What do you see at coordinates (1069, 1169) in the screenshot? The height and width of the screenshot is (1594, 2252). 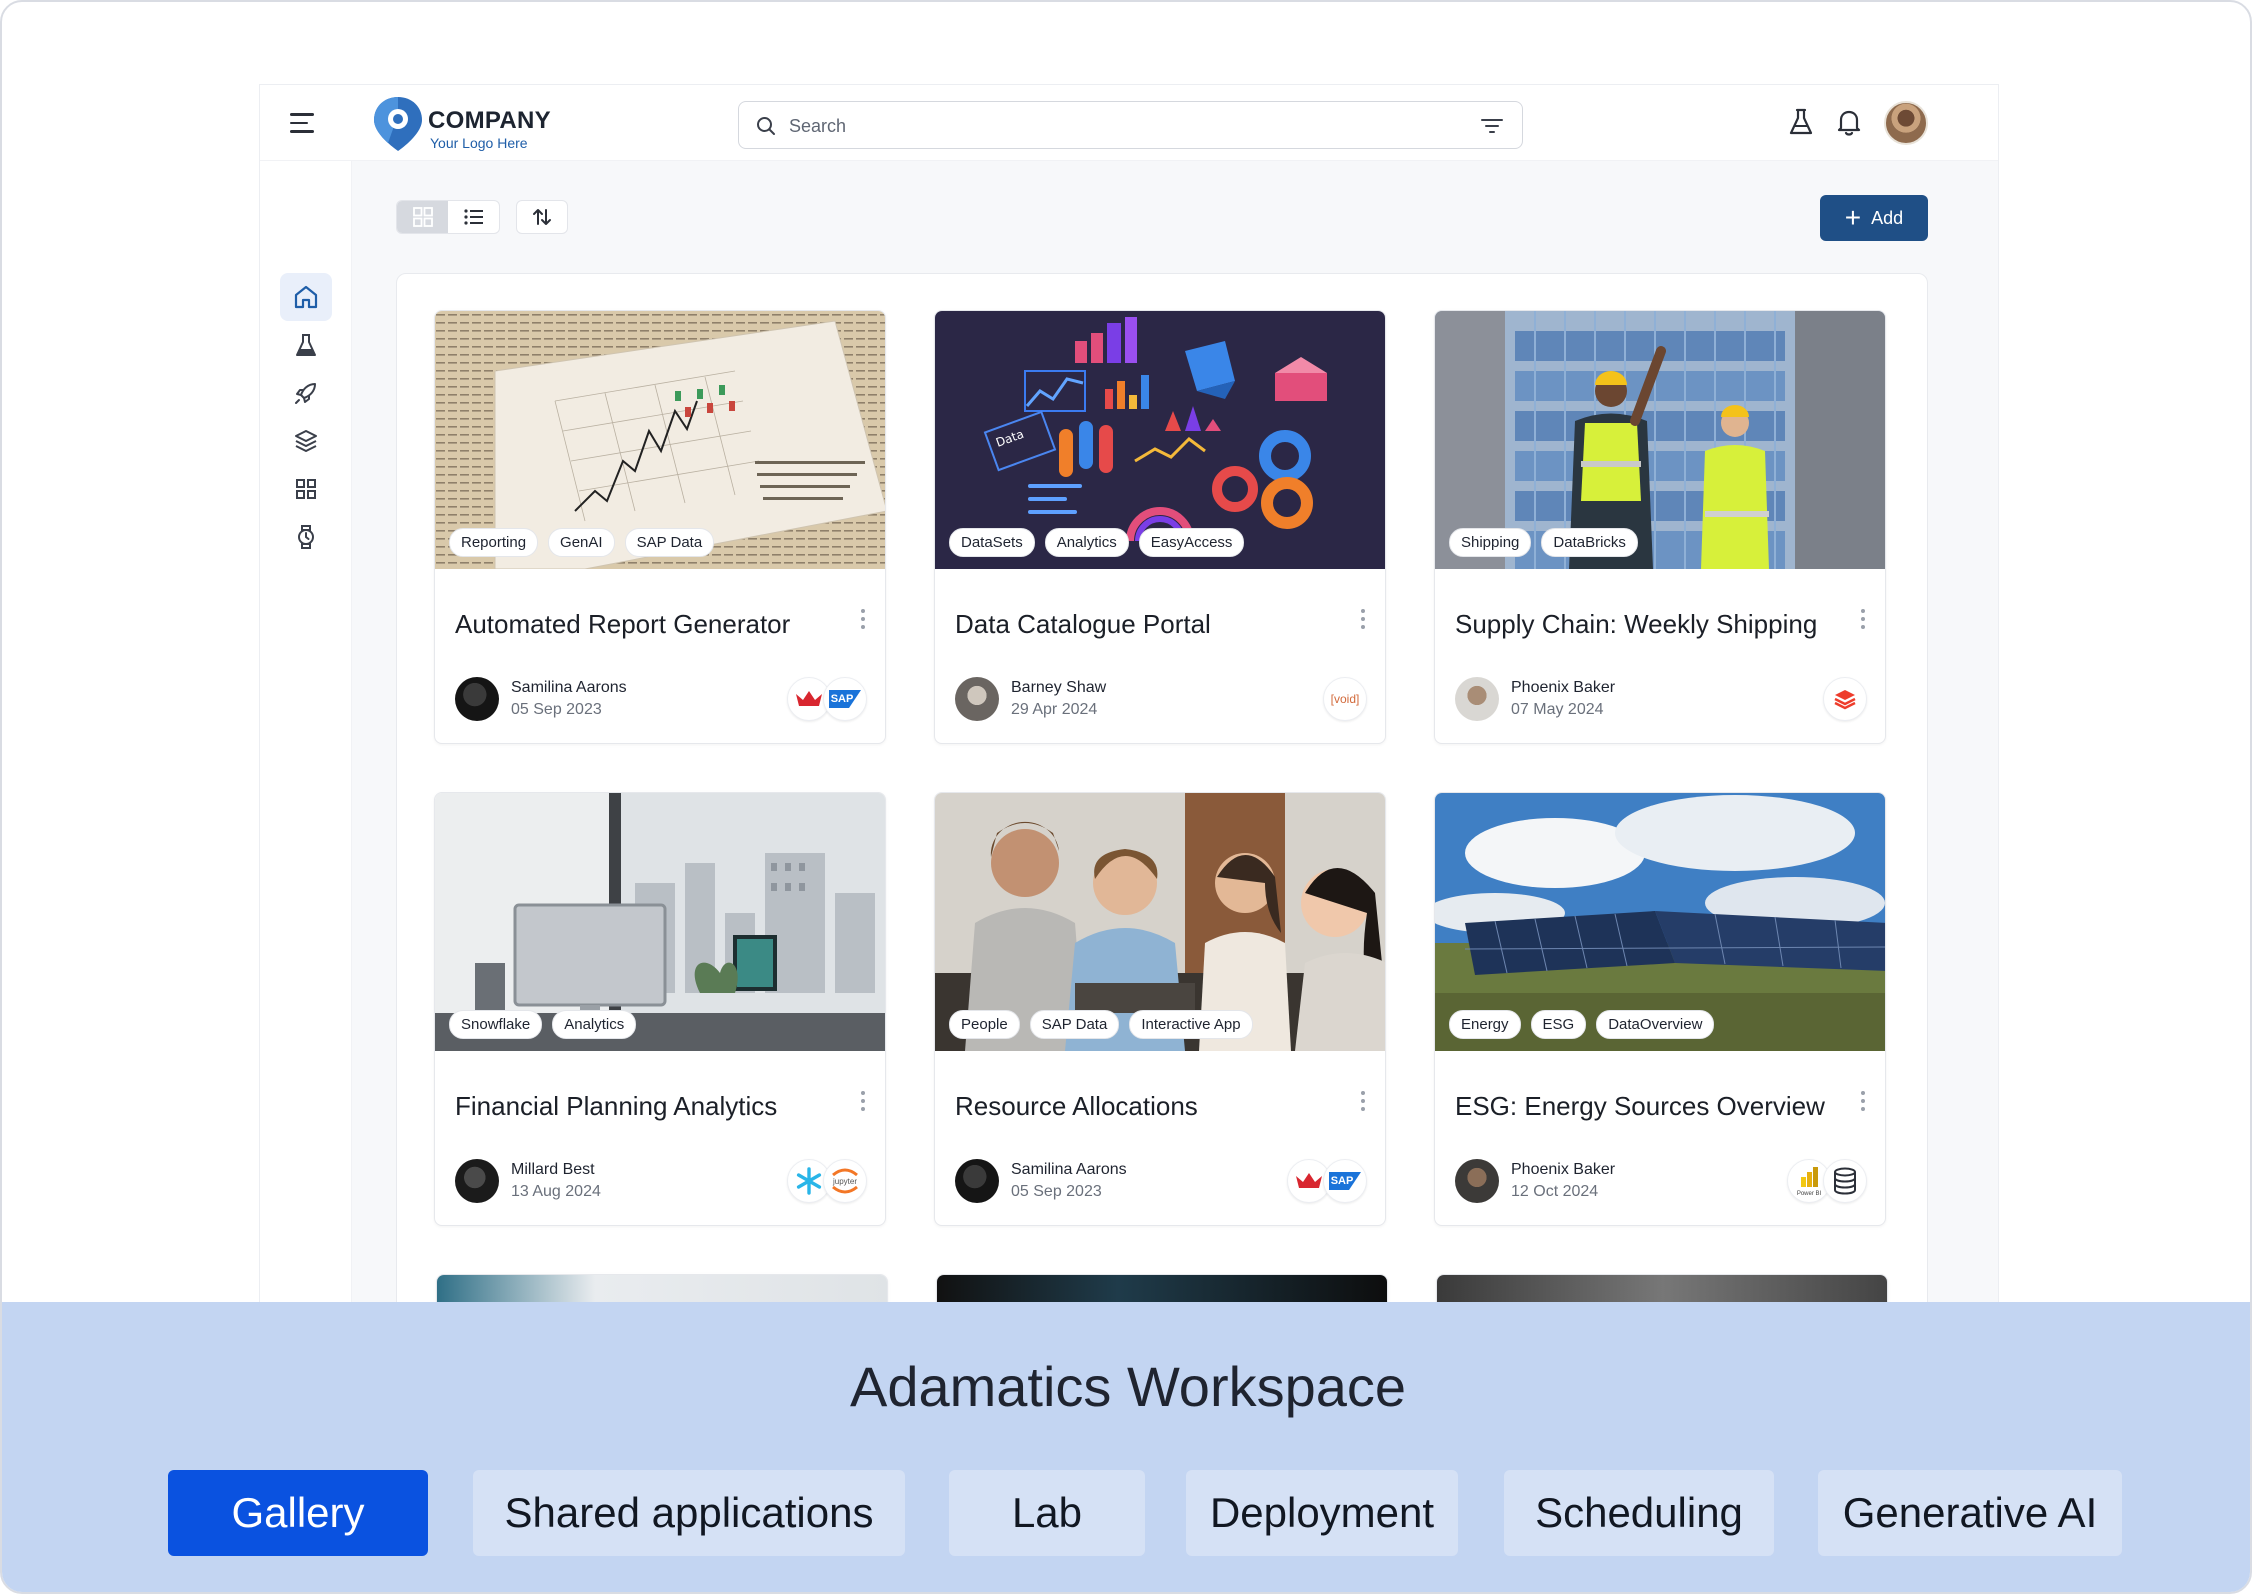 I see `author-name: Samilina Aarons` at bounding box center [1069, 1169].